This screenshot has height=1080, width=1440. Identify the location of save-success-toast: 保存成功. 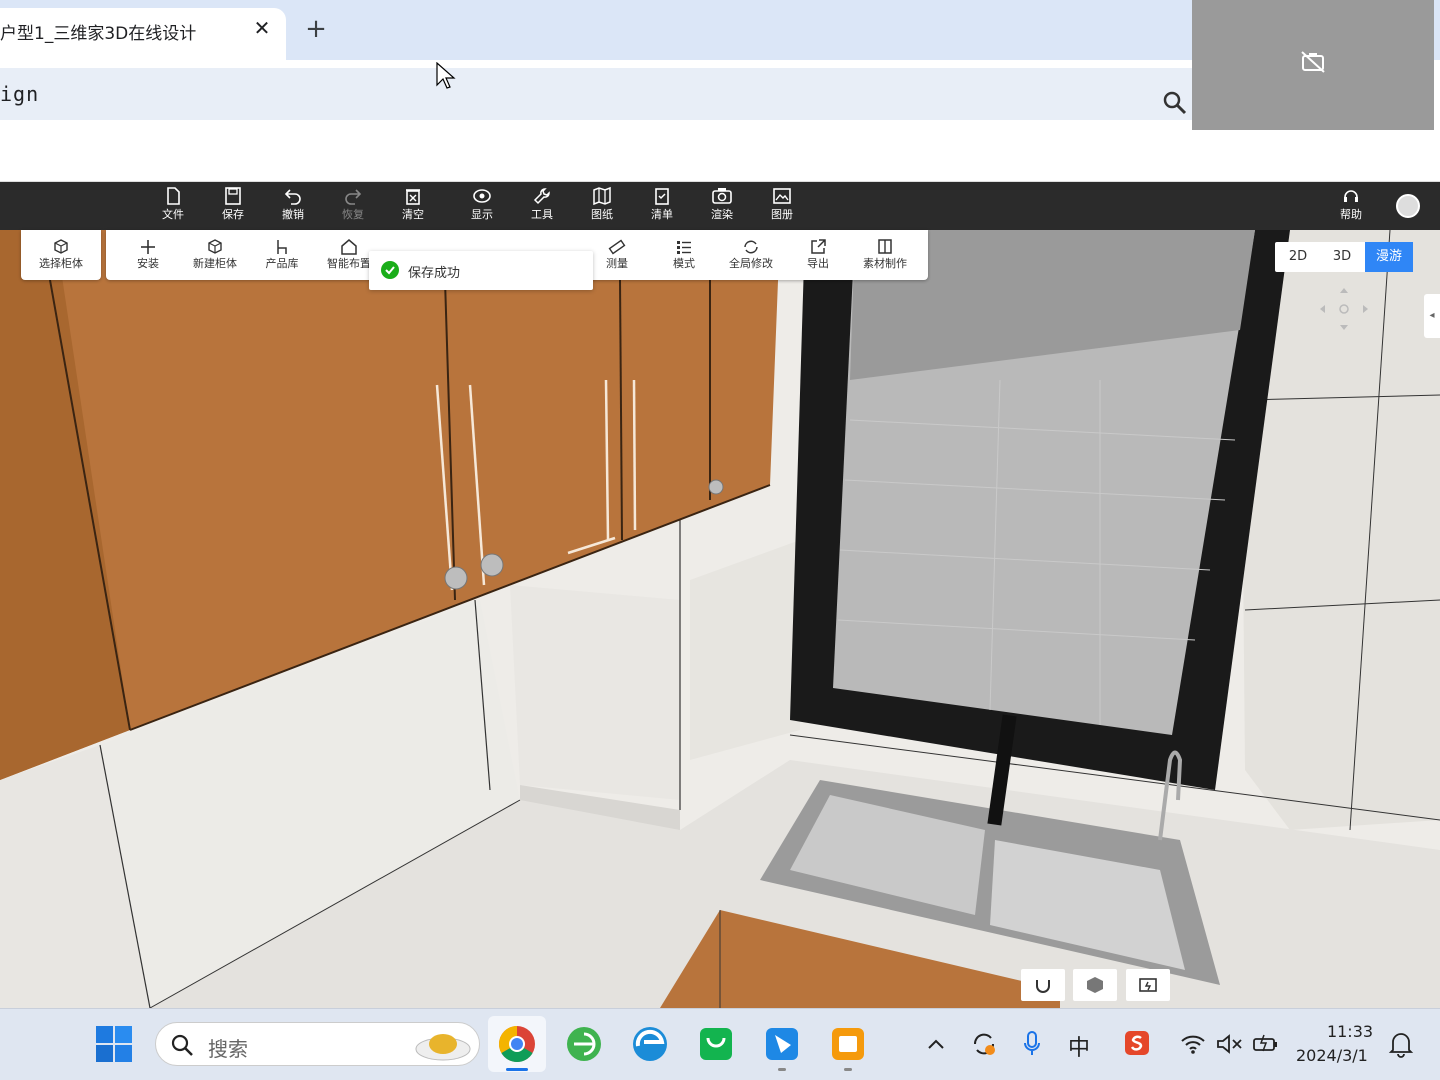
(481, 270).